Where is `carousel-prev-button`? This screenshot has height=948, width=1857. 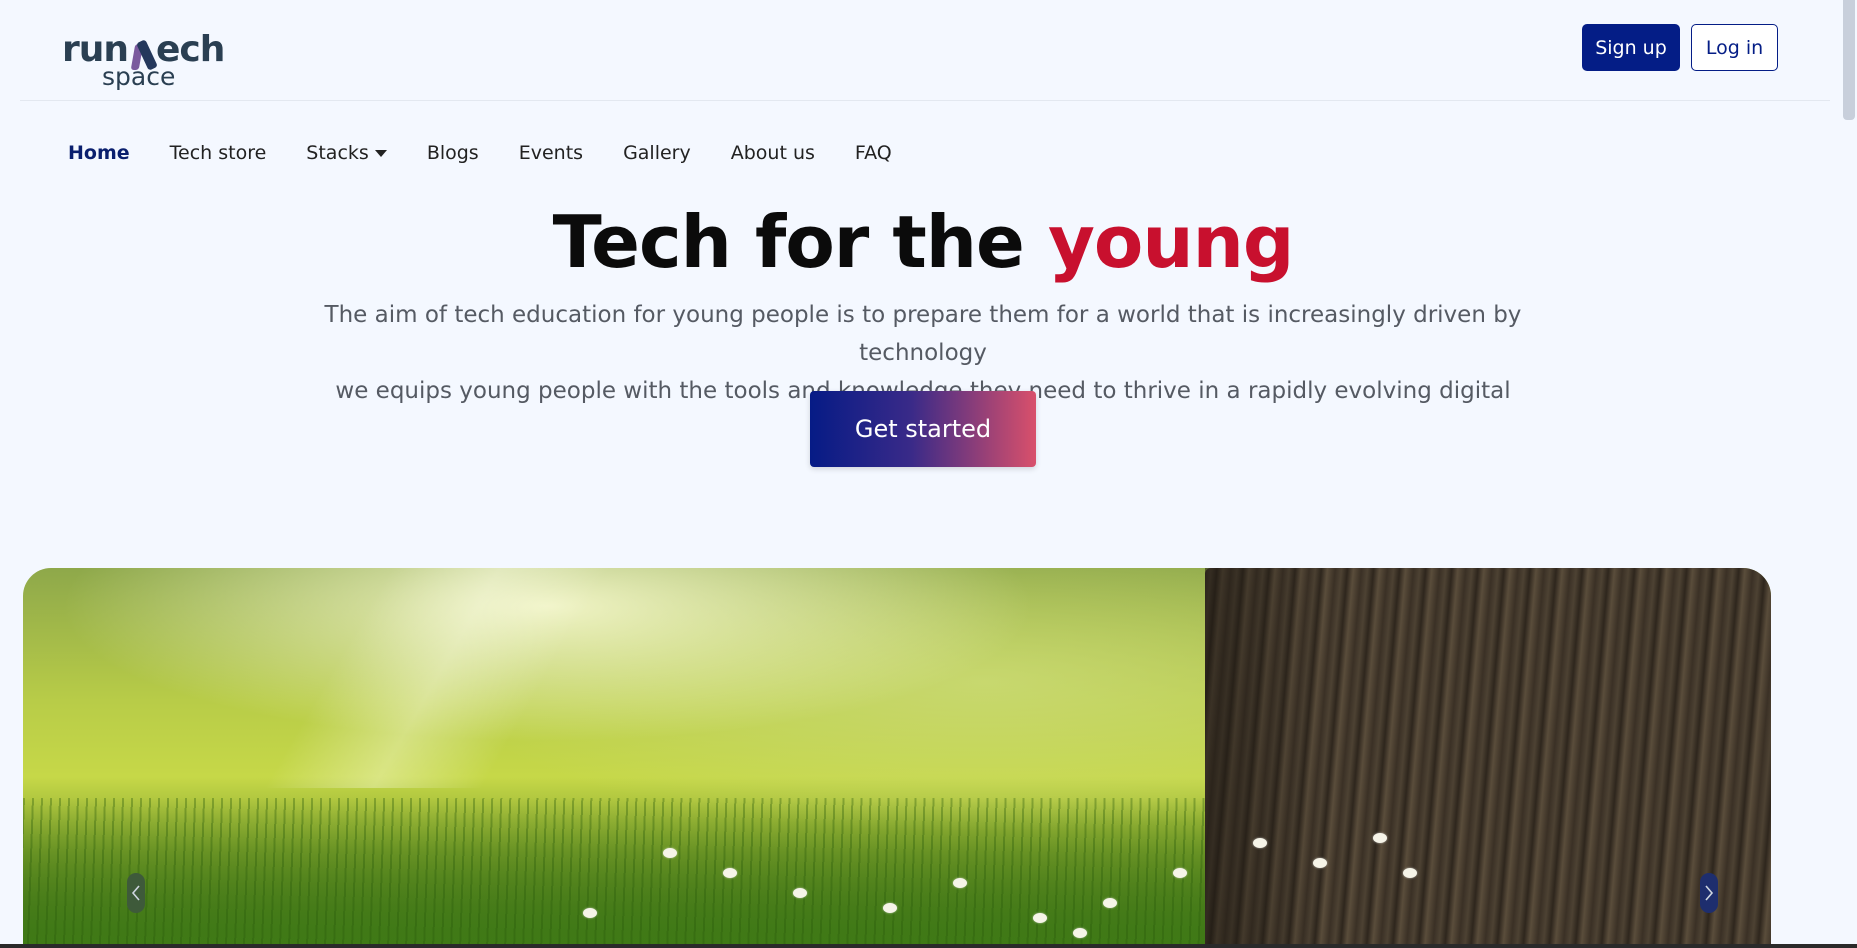
carousel-prev-button is located at coordinates (136, 893).